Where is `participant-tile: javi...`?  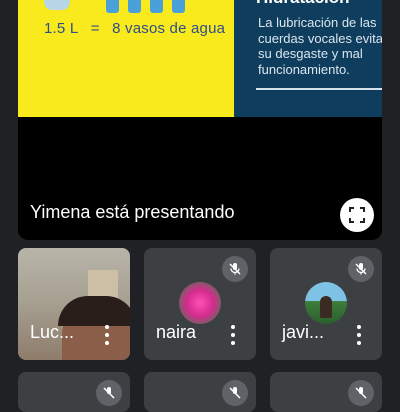 participant-tile: javi... is located at coordinates (326, 304).